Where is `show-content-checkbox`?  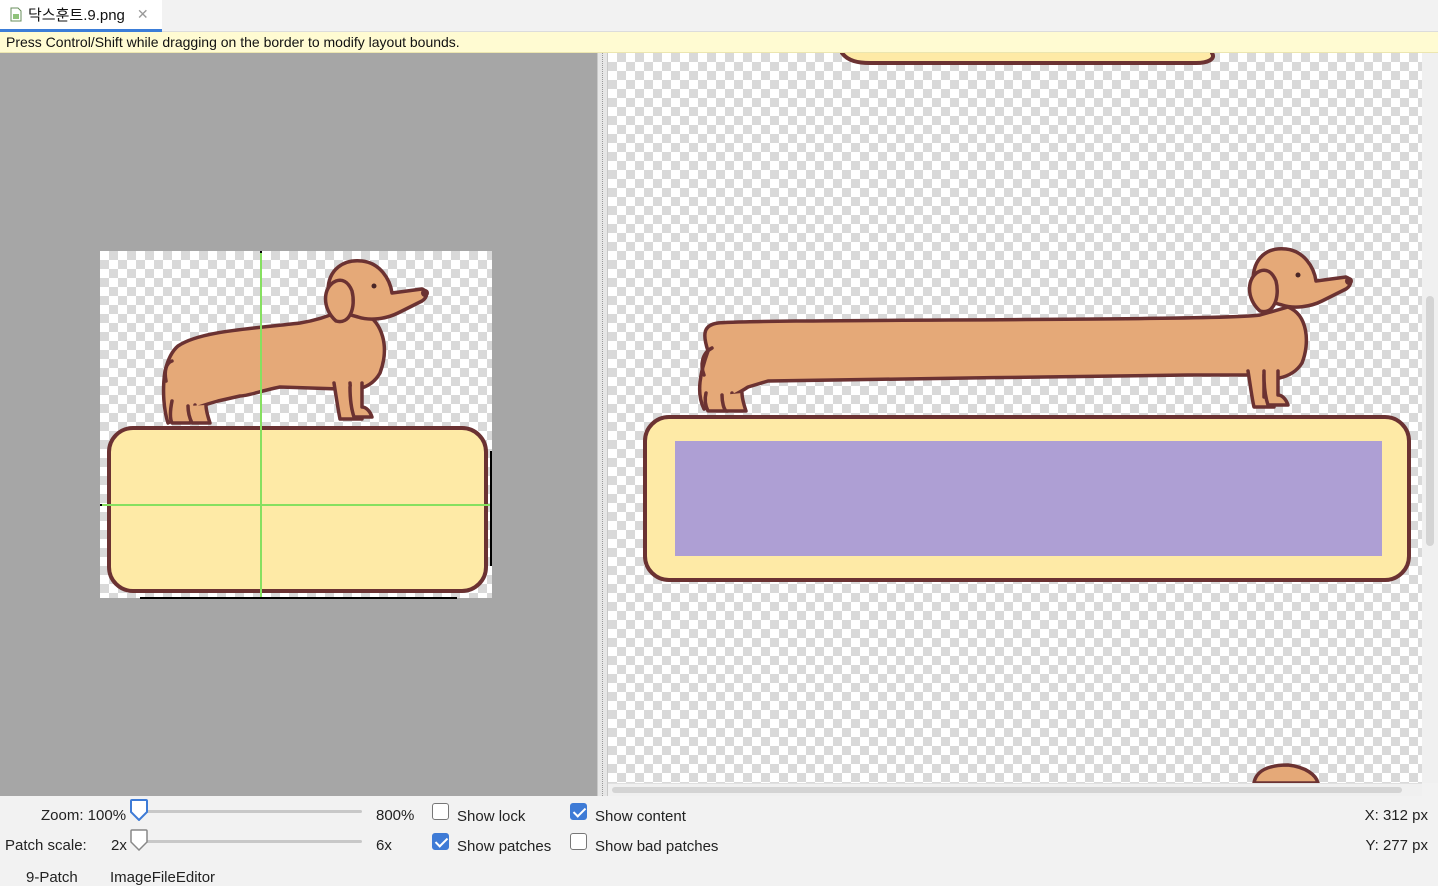 show-content-checkbox is located at coordinates (578, 811).